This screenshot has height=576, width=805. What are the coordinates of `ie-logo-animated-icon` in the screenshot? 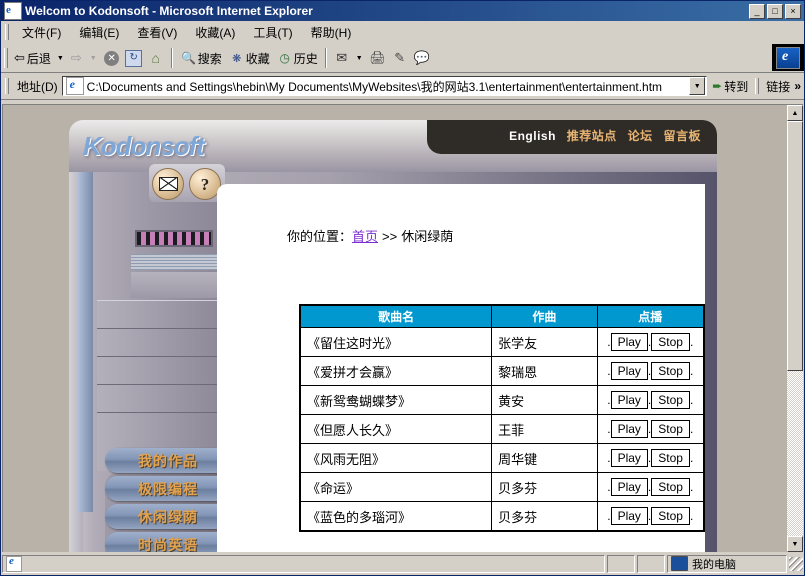 It's located at (788, 57).